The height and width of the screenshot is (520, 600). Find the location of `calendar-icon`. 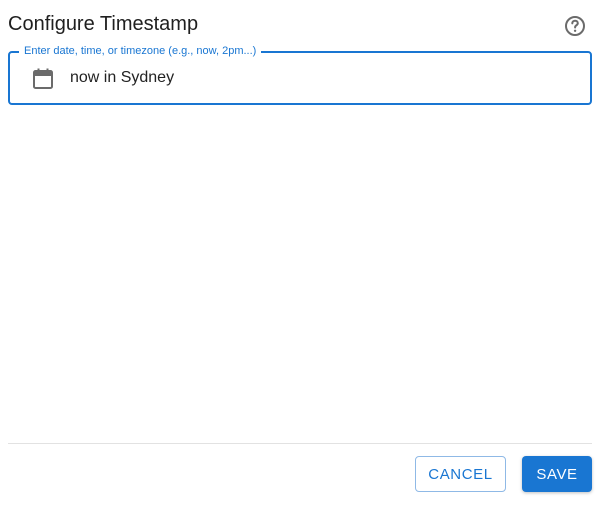

calendar-icon is located at coordinates (43, 79).